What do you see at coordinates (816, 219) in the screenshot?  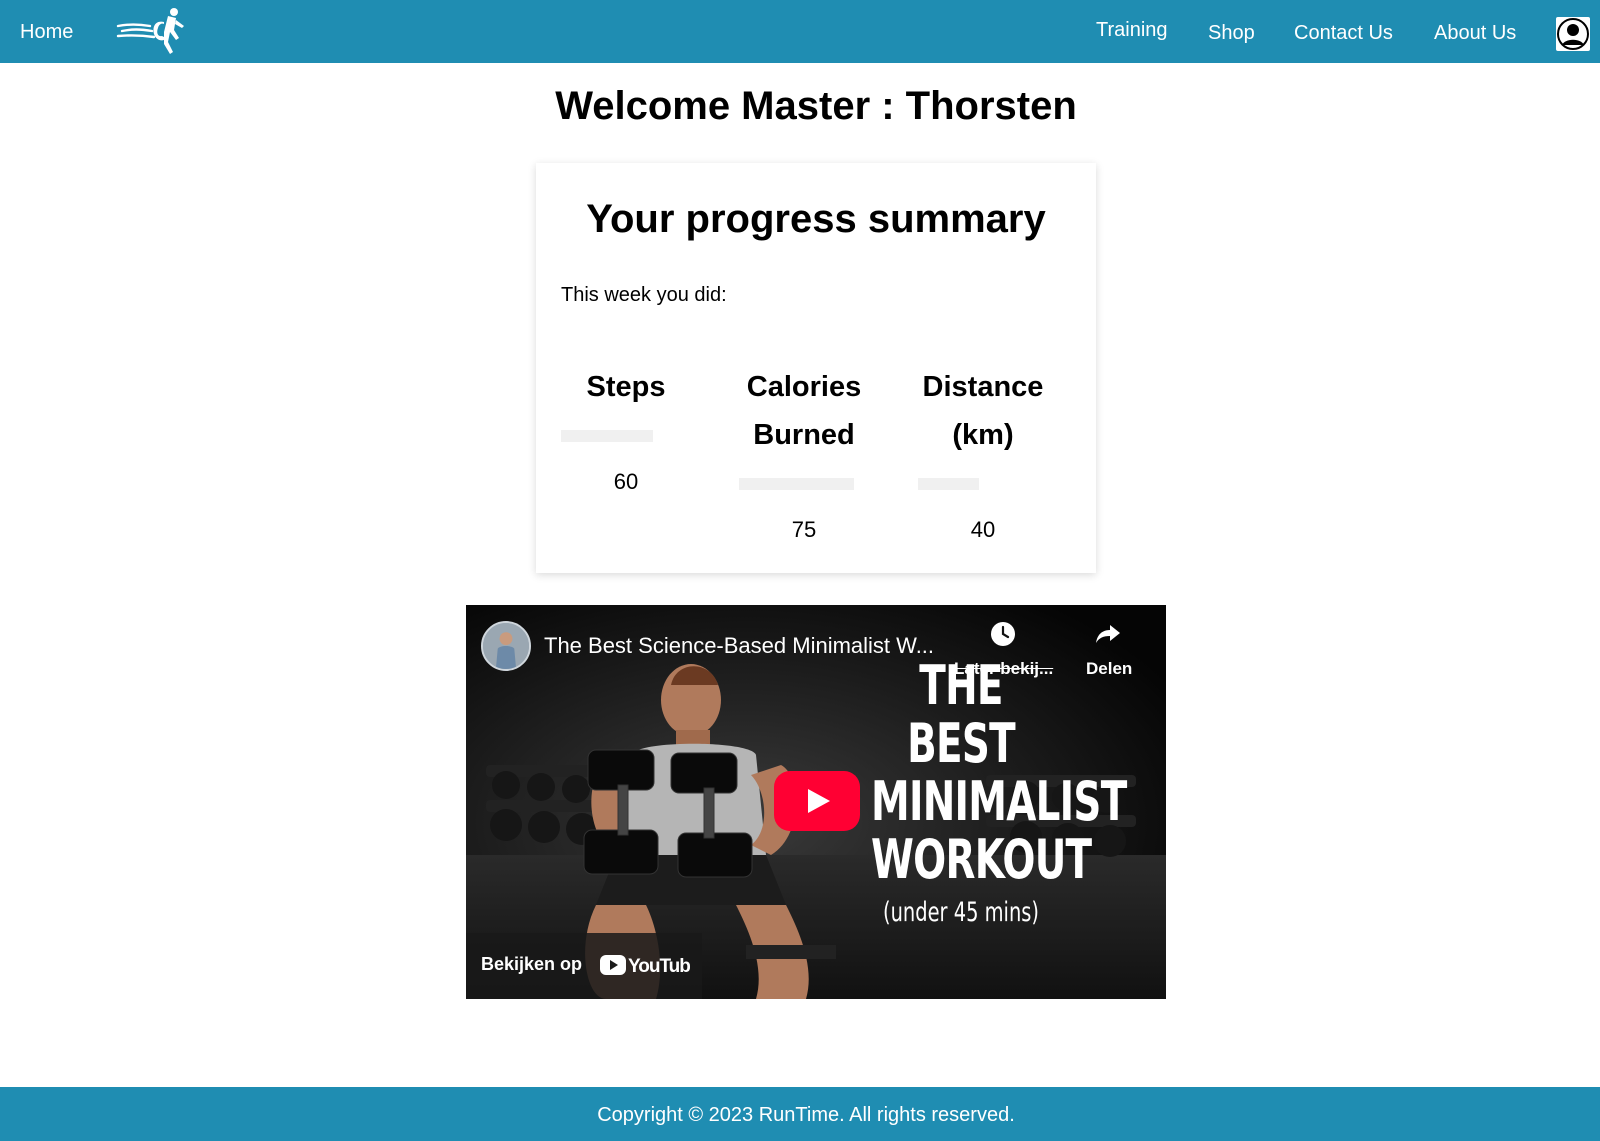 I see `card-title: Your progress summary` at bounding box center [816, 219].